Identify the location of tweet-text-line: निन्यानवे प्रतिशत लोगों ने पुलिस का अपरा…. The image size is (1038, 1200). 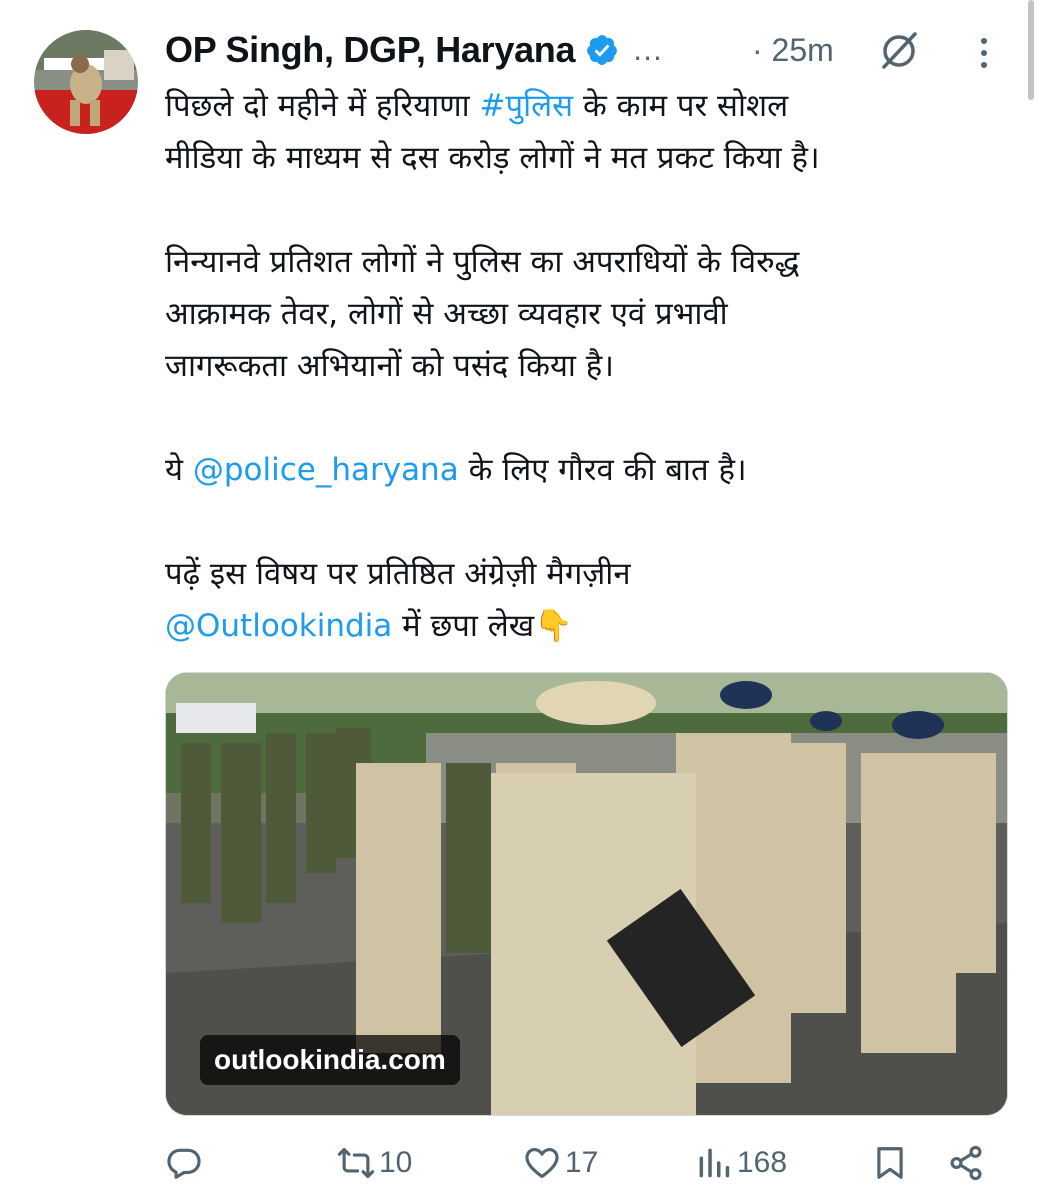
(575, 262).